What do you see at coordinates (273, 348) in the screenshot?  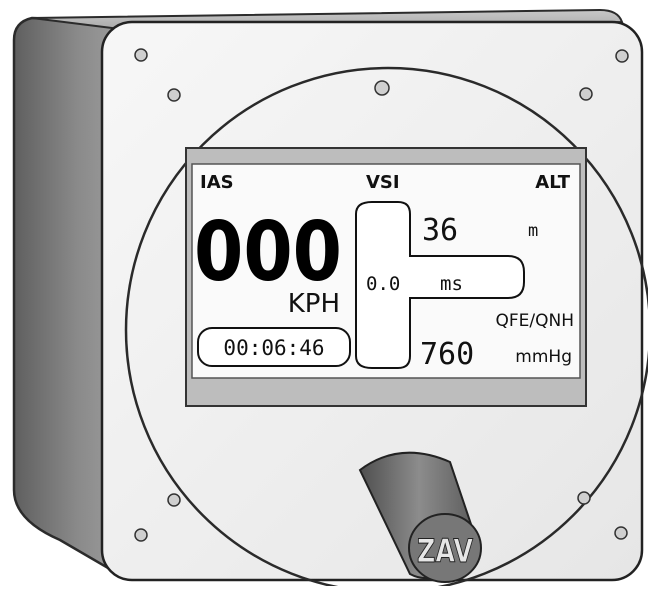 I see `timer-value: 00:06:46` at bounding box center [273, 348].